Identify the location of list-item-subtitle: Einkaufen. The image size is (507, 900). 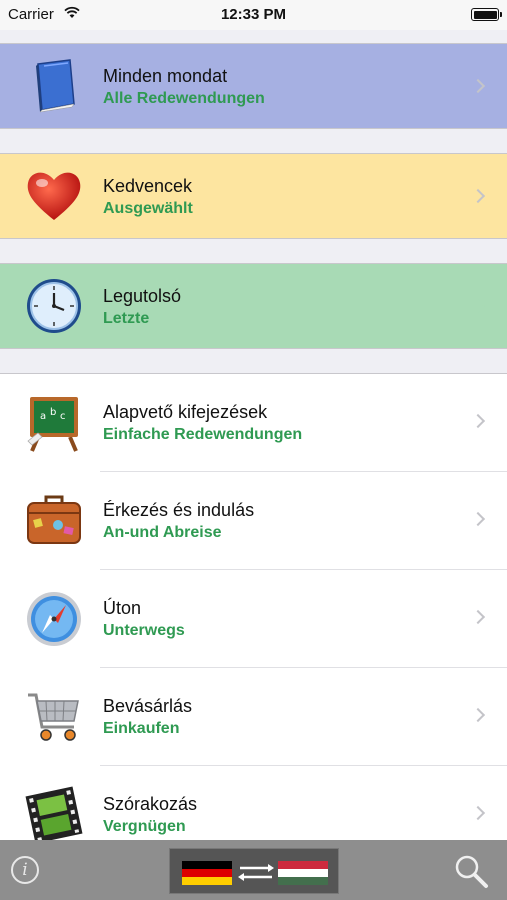
(141, 728).